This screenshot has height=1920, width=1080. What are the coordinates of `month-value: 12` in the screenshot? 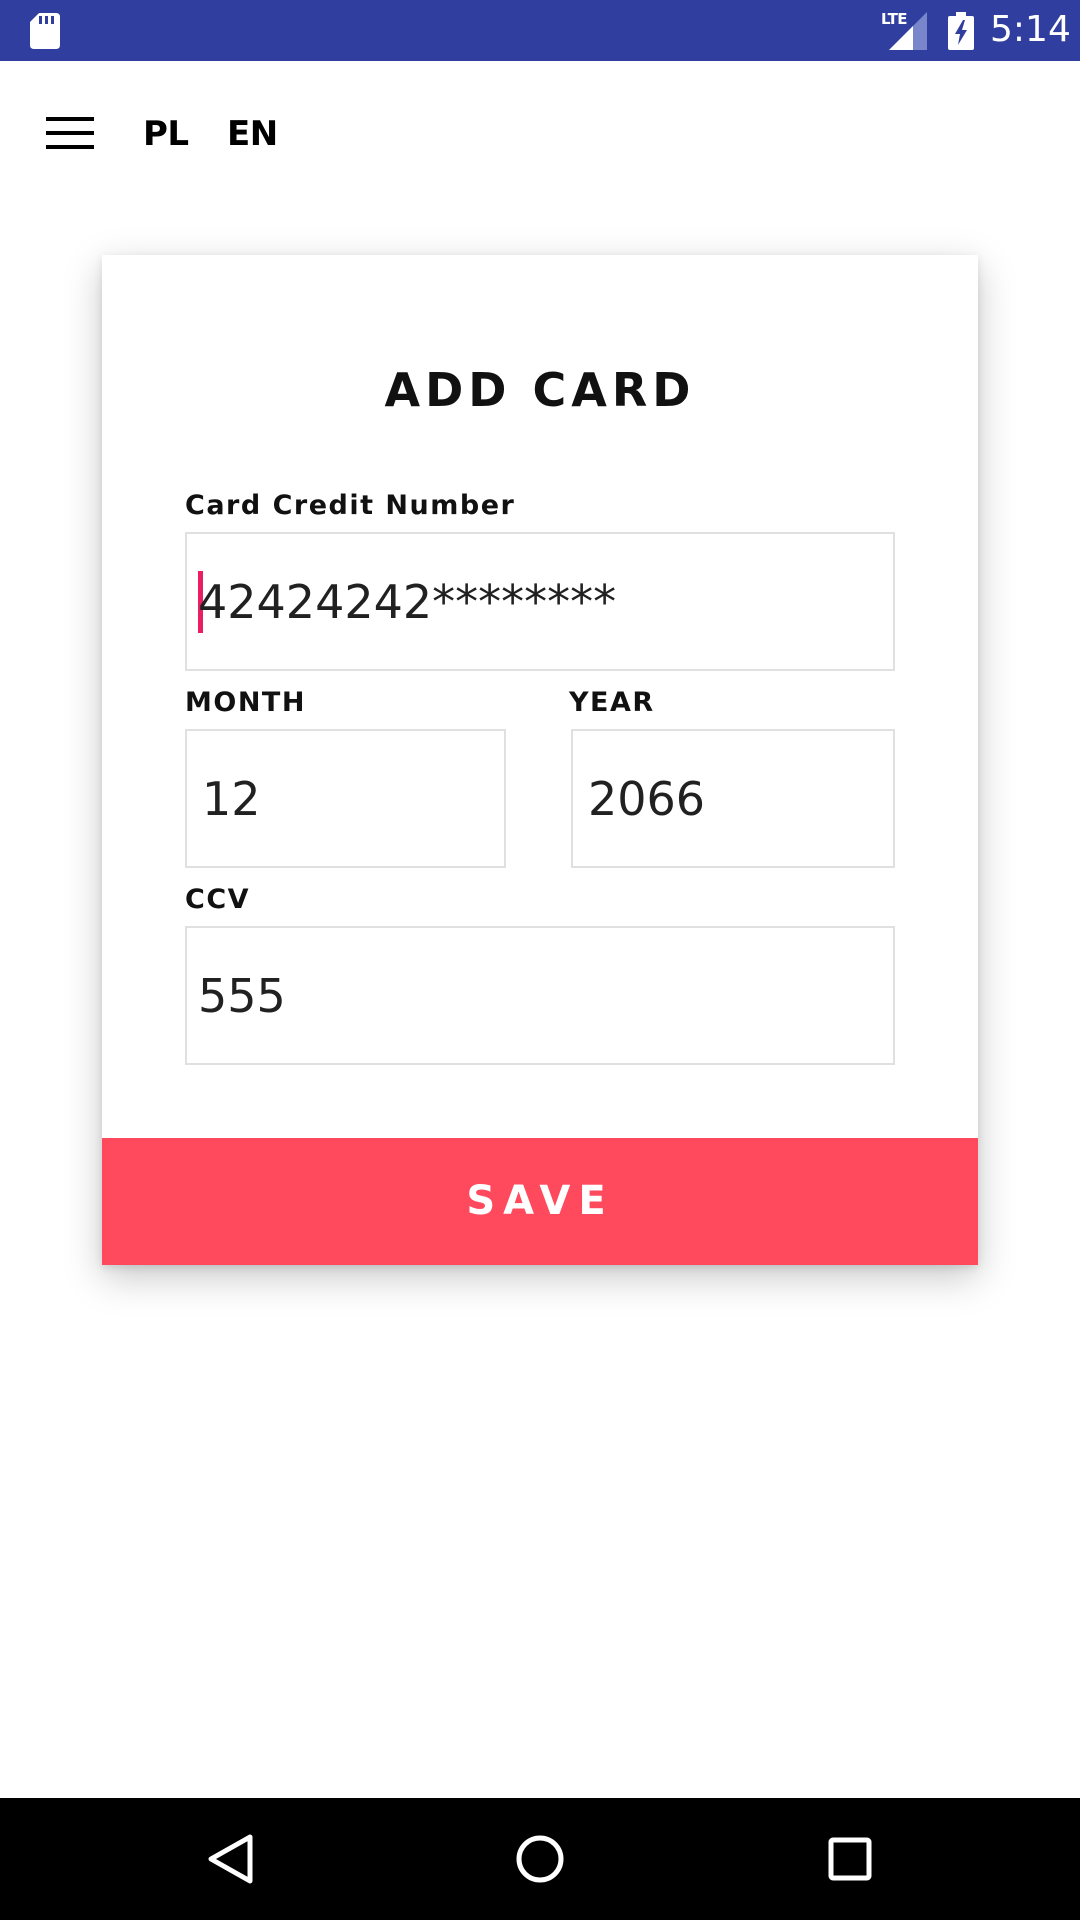 It's located at (231, 799).